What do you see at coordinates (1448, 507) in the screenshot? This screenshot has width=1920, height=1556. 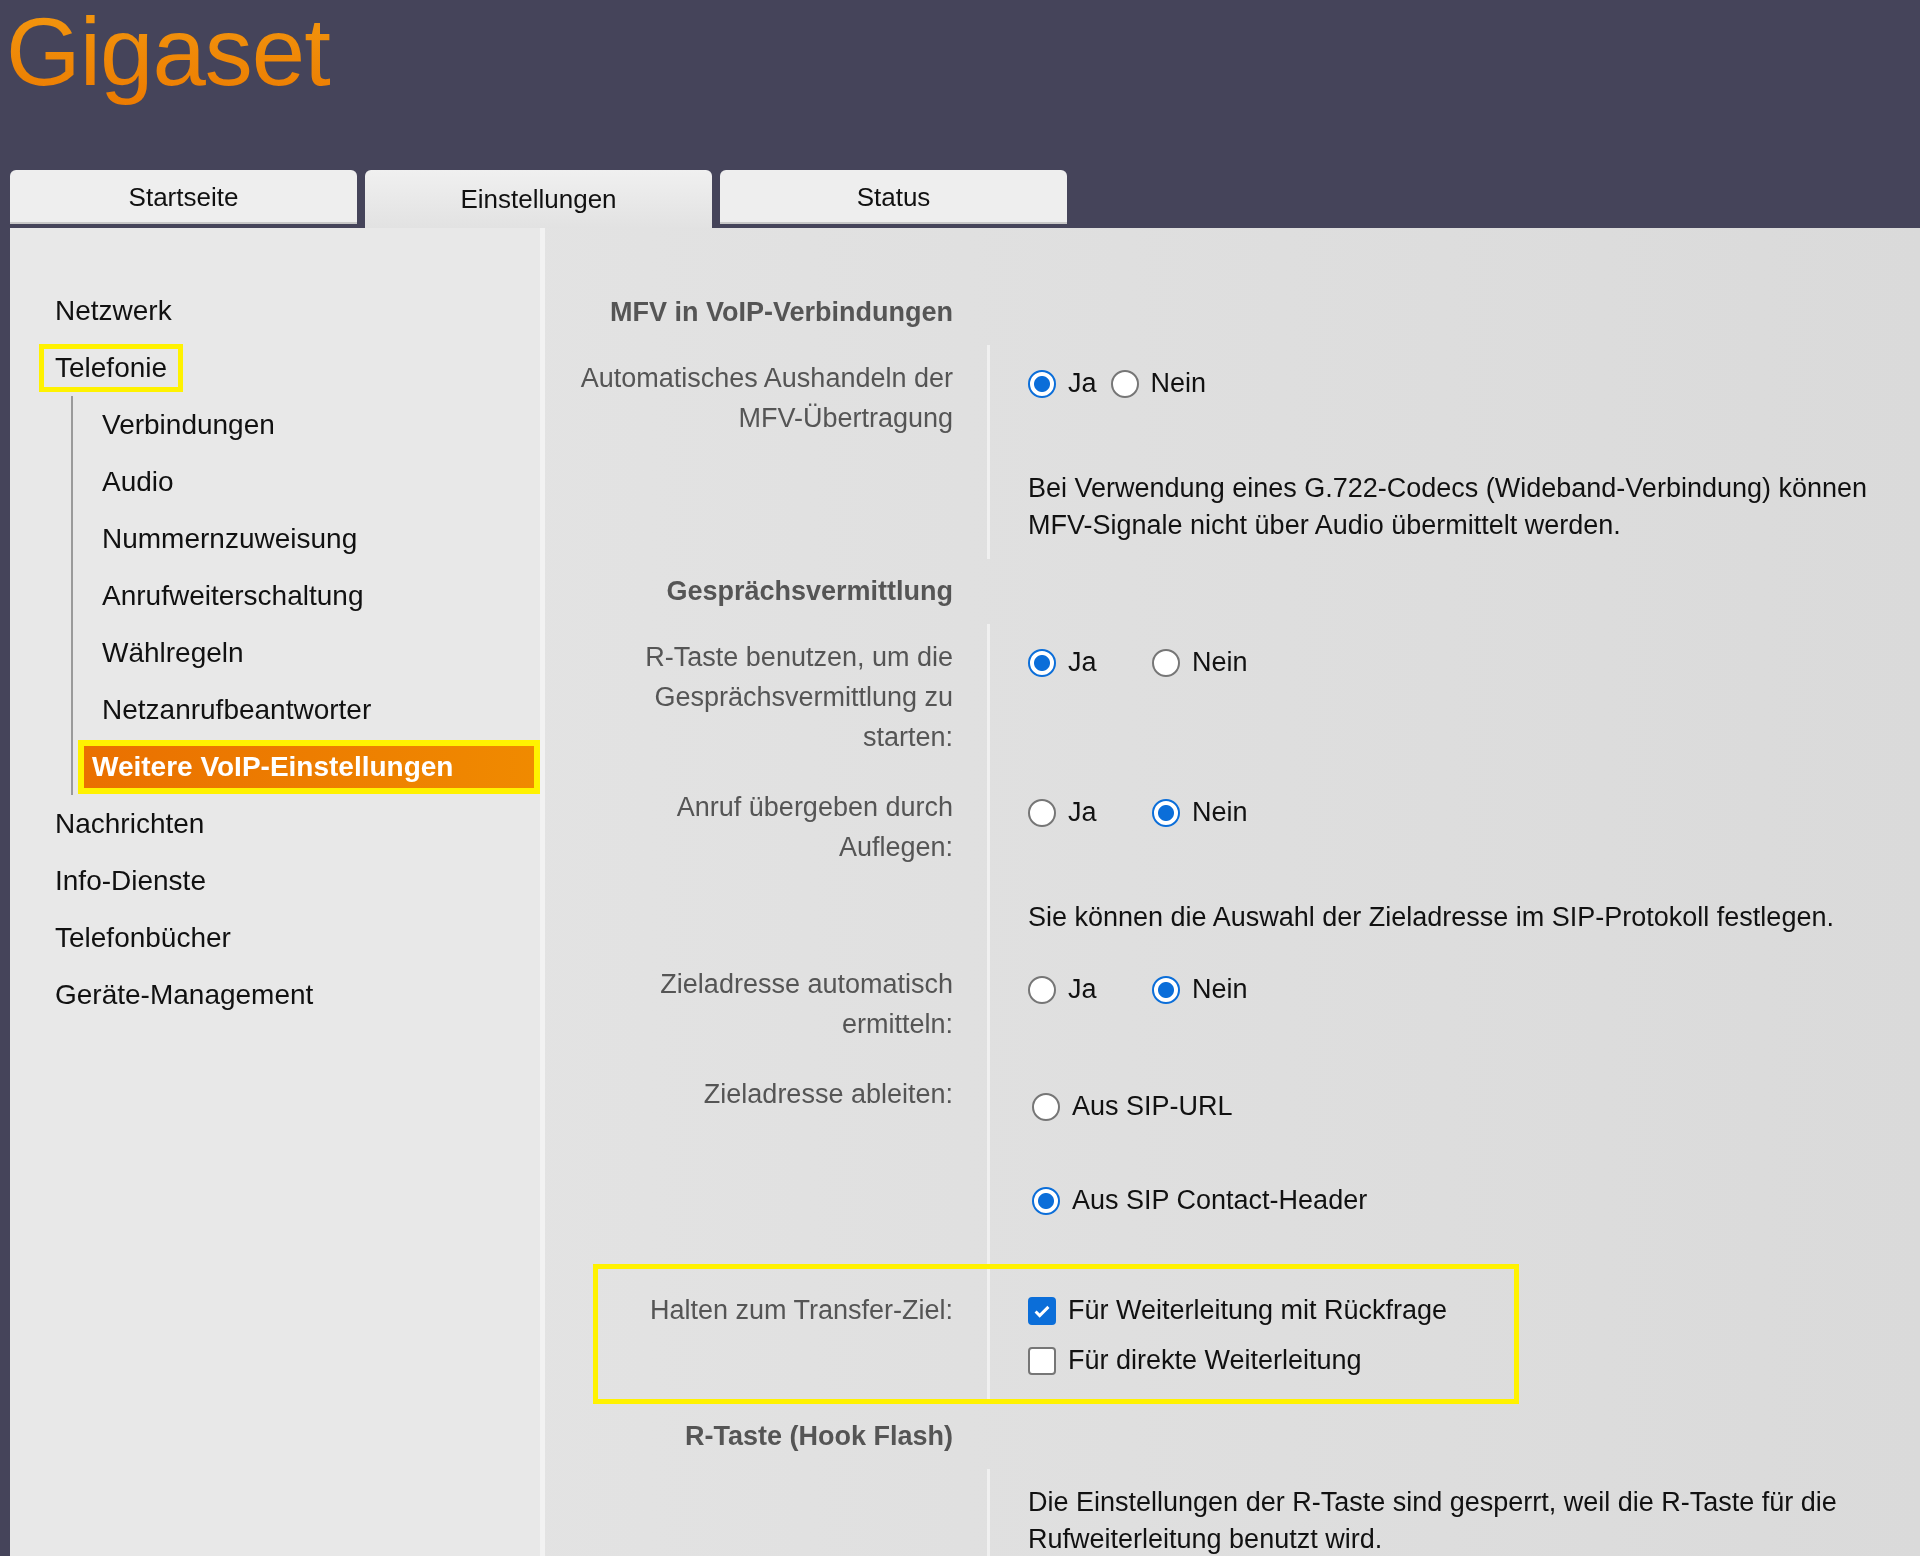 I see `note-text: Bei Verwendung eines G.722-Codecs (Wideband-Verbindung) können MFV-Signale nicht über Audio übermittelt werden.` at bounding box center [1448, 507].